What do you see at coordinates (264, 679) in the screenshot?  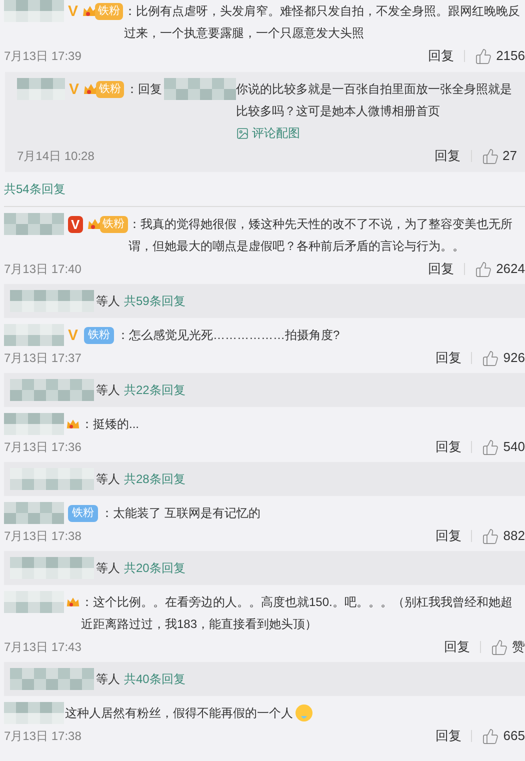 I see `replies-summary-bar: 等人 共40条回复` at bounding box center [264, 679].